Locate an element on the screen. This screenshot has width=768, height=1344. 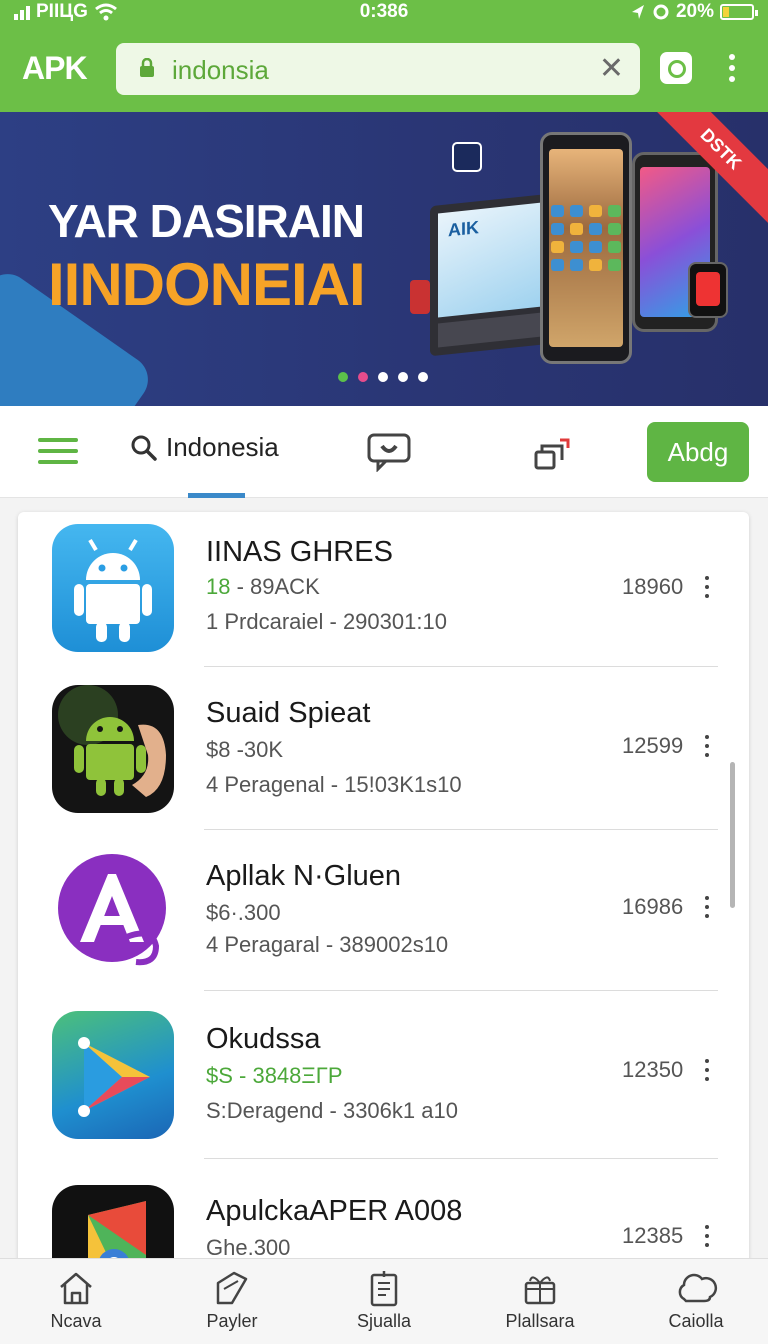
app-price: 18 - 89ACK is located at coordinates (263, 586).